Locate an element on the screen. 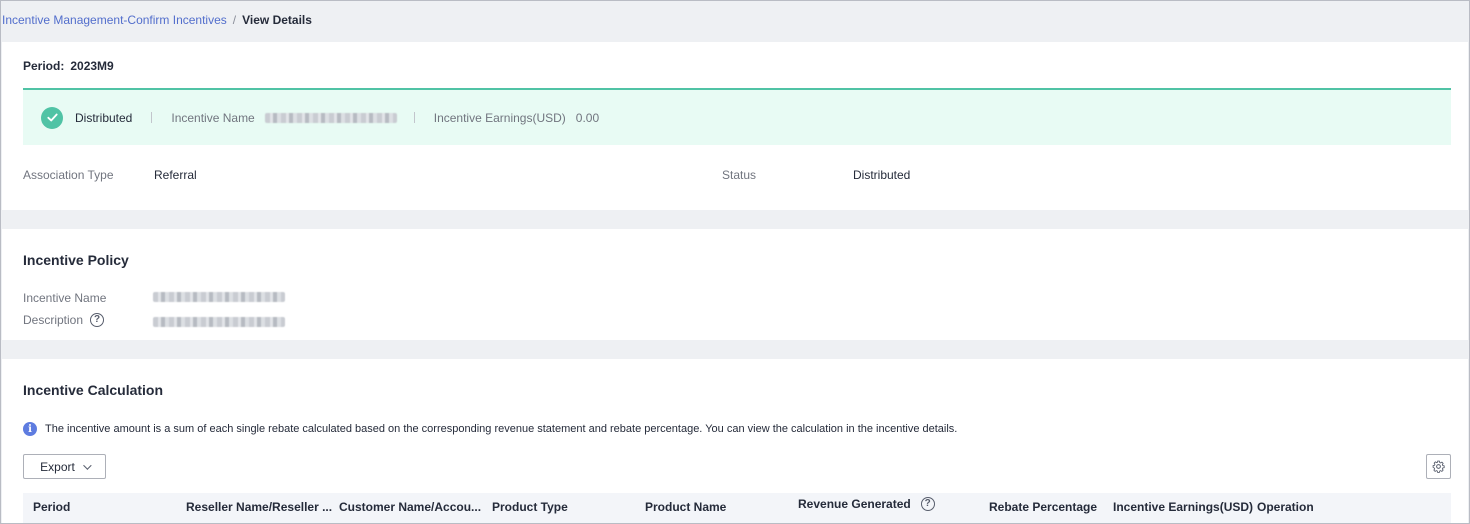 The image size is (1470, 524). gear-icon is located at coordinates (1438, 466).